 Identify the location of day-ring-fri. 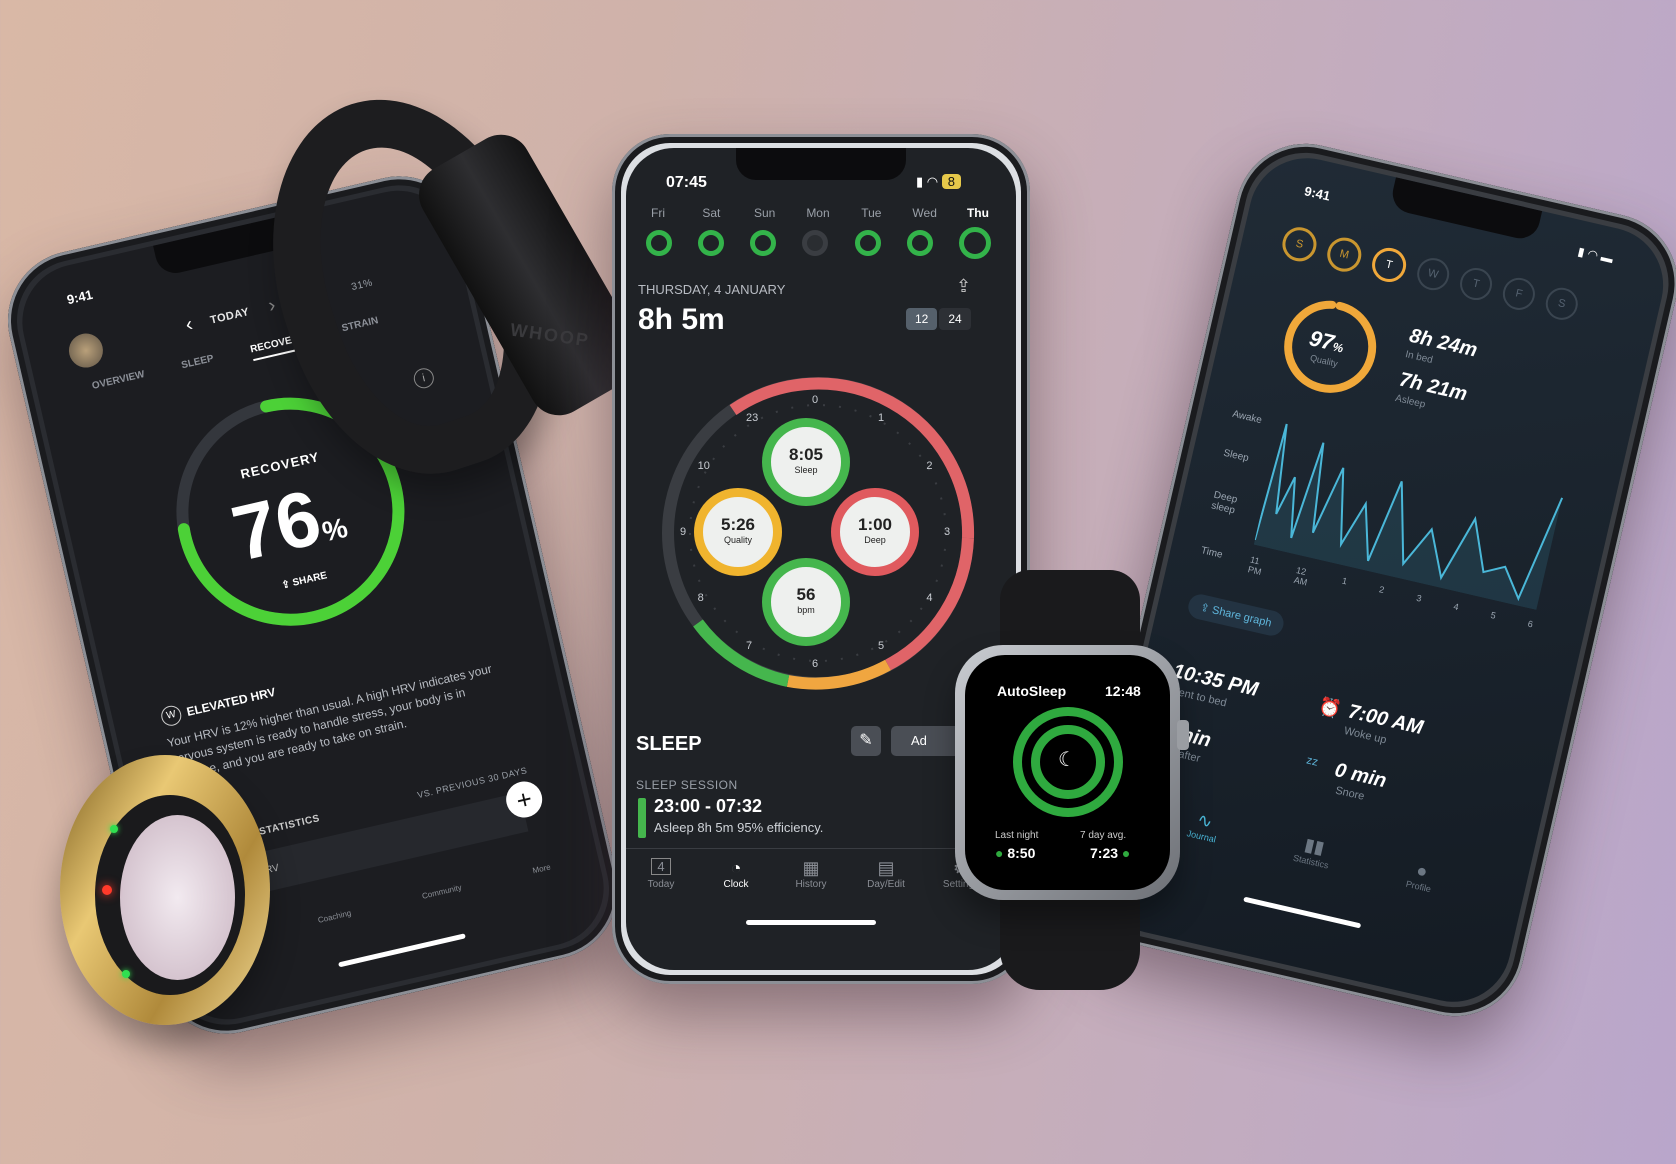
(659, 243).